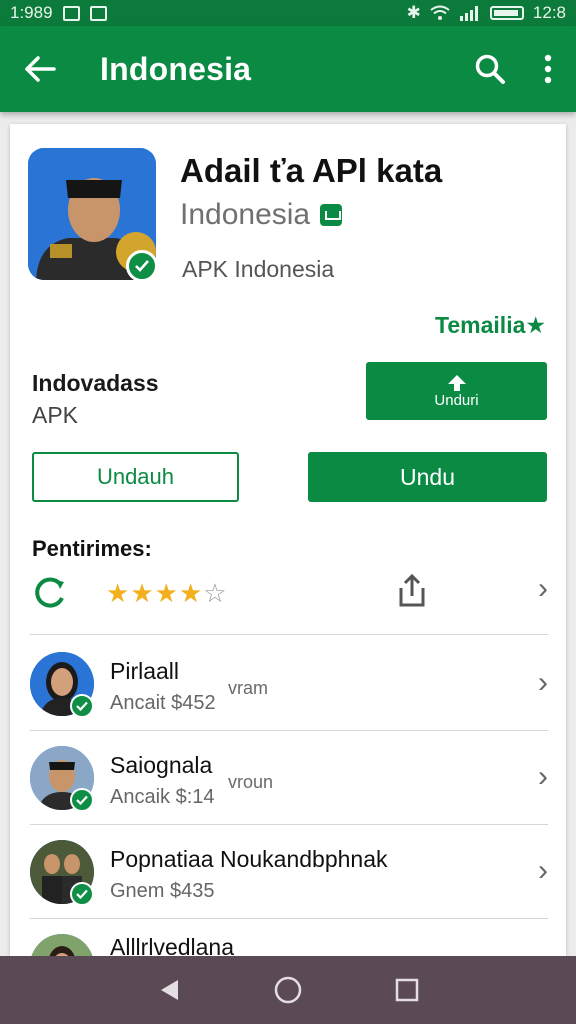  I want to click on app-bar: Indonesia, so click(288, 69).